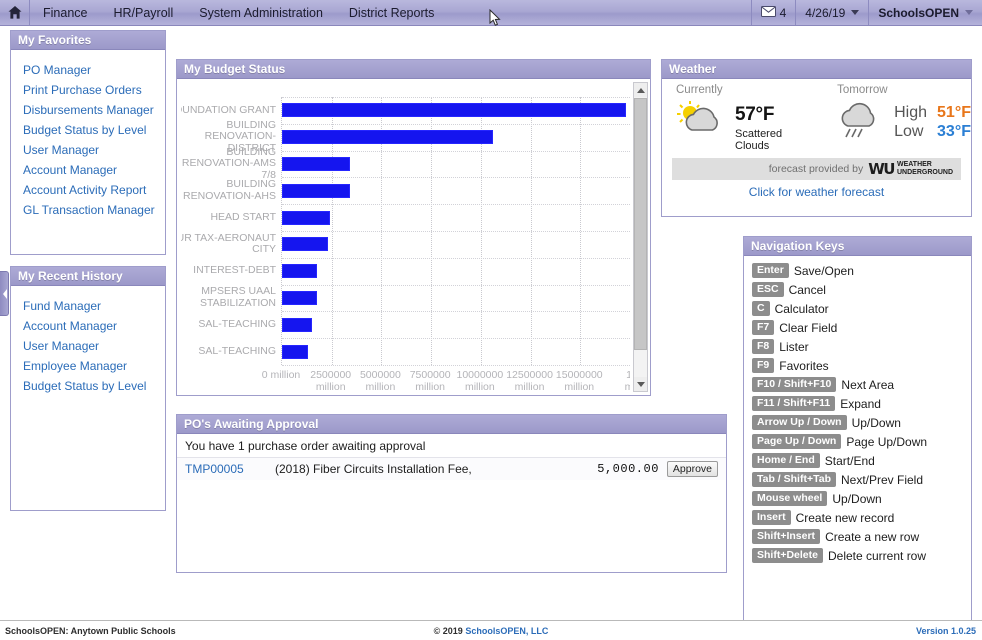 The width and height of the screenshot is (982, 640). I want to click on key-badge: F10 / Shift+F10, so click(794, 384).